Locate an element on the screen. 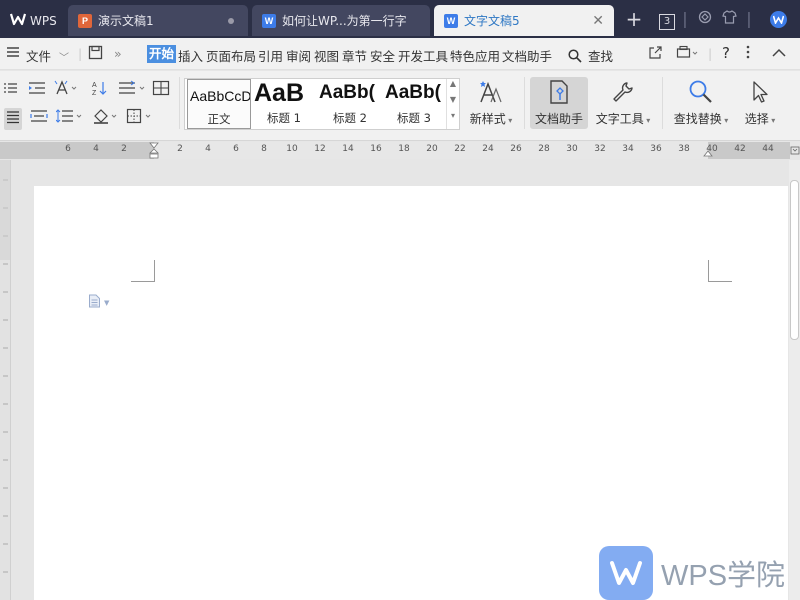 This screenshot has width=800, height=600. menu-tab-references: 引用 is located at coordinates (270, 55).